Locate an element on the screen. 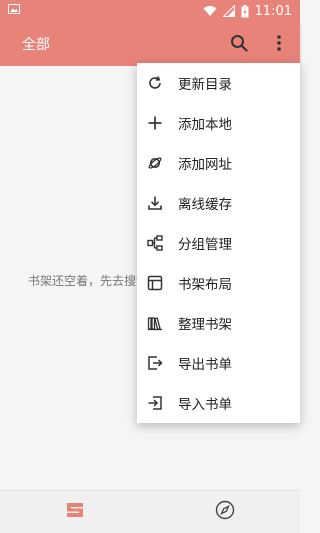 The width and height of the screenshot is (320, 533). books-icon is located at coordinates (155, 323).